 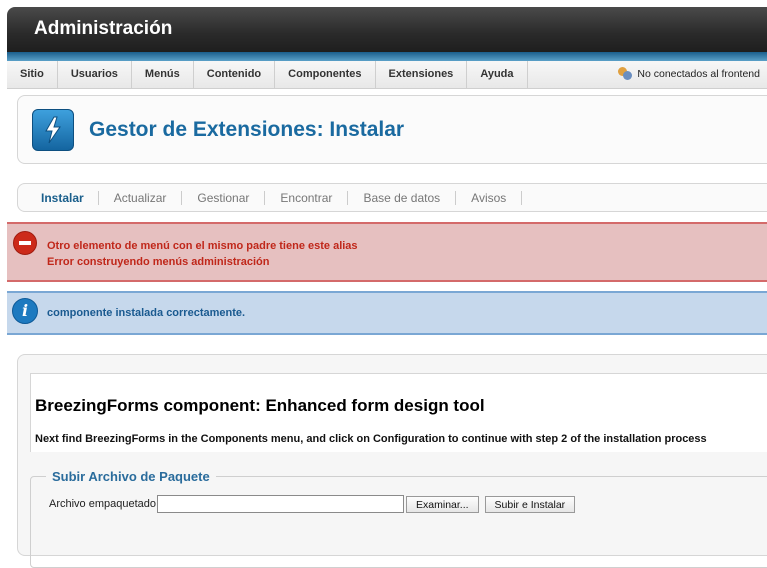 What do you see at coordinates (235, 74) in the screenshot?
I see `menu-item-contenido: Contenido` at bounding box center [235, 74].